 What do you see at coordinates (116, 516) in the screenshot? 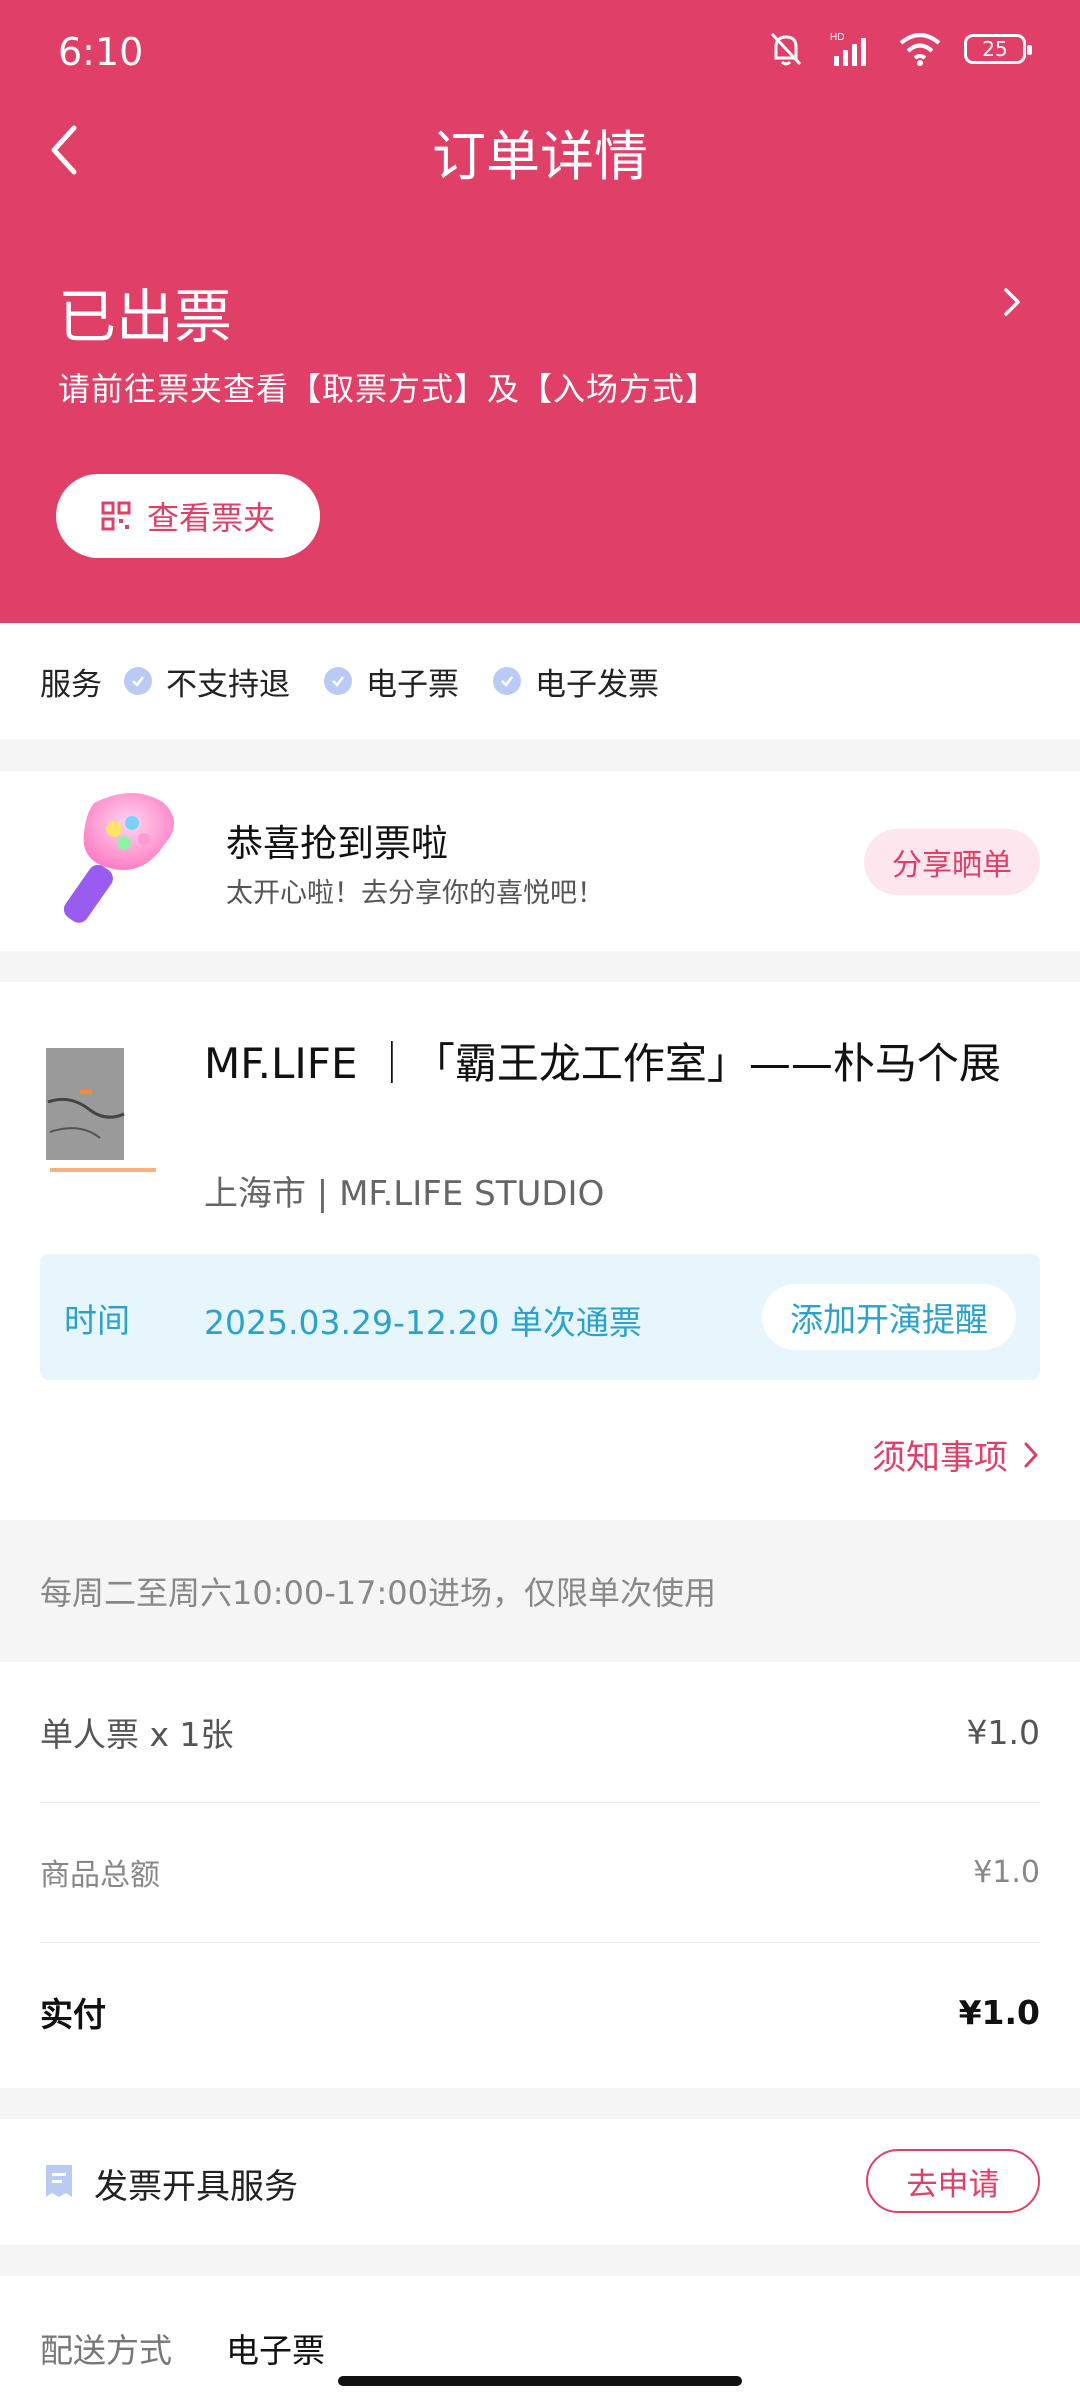
I see `qr-code-icon` at bounding box center [116, 516].